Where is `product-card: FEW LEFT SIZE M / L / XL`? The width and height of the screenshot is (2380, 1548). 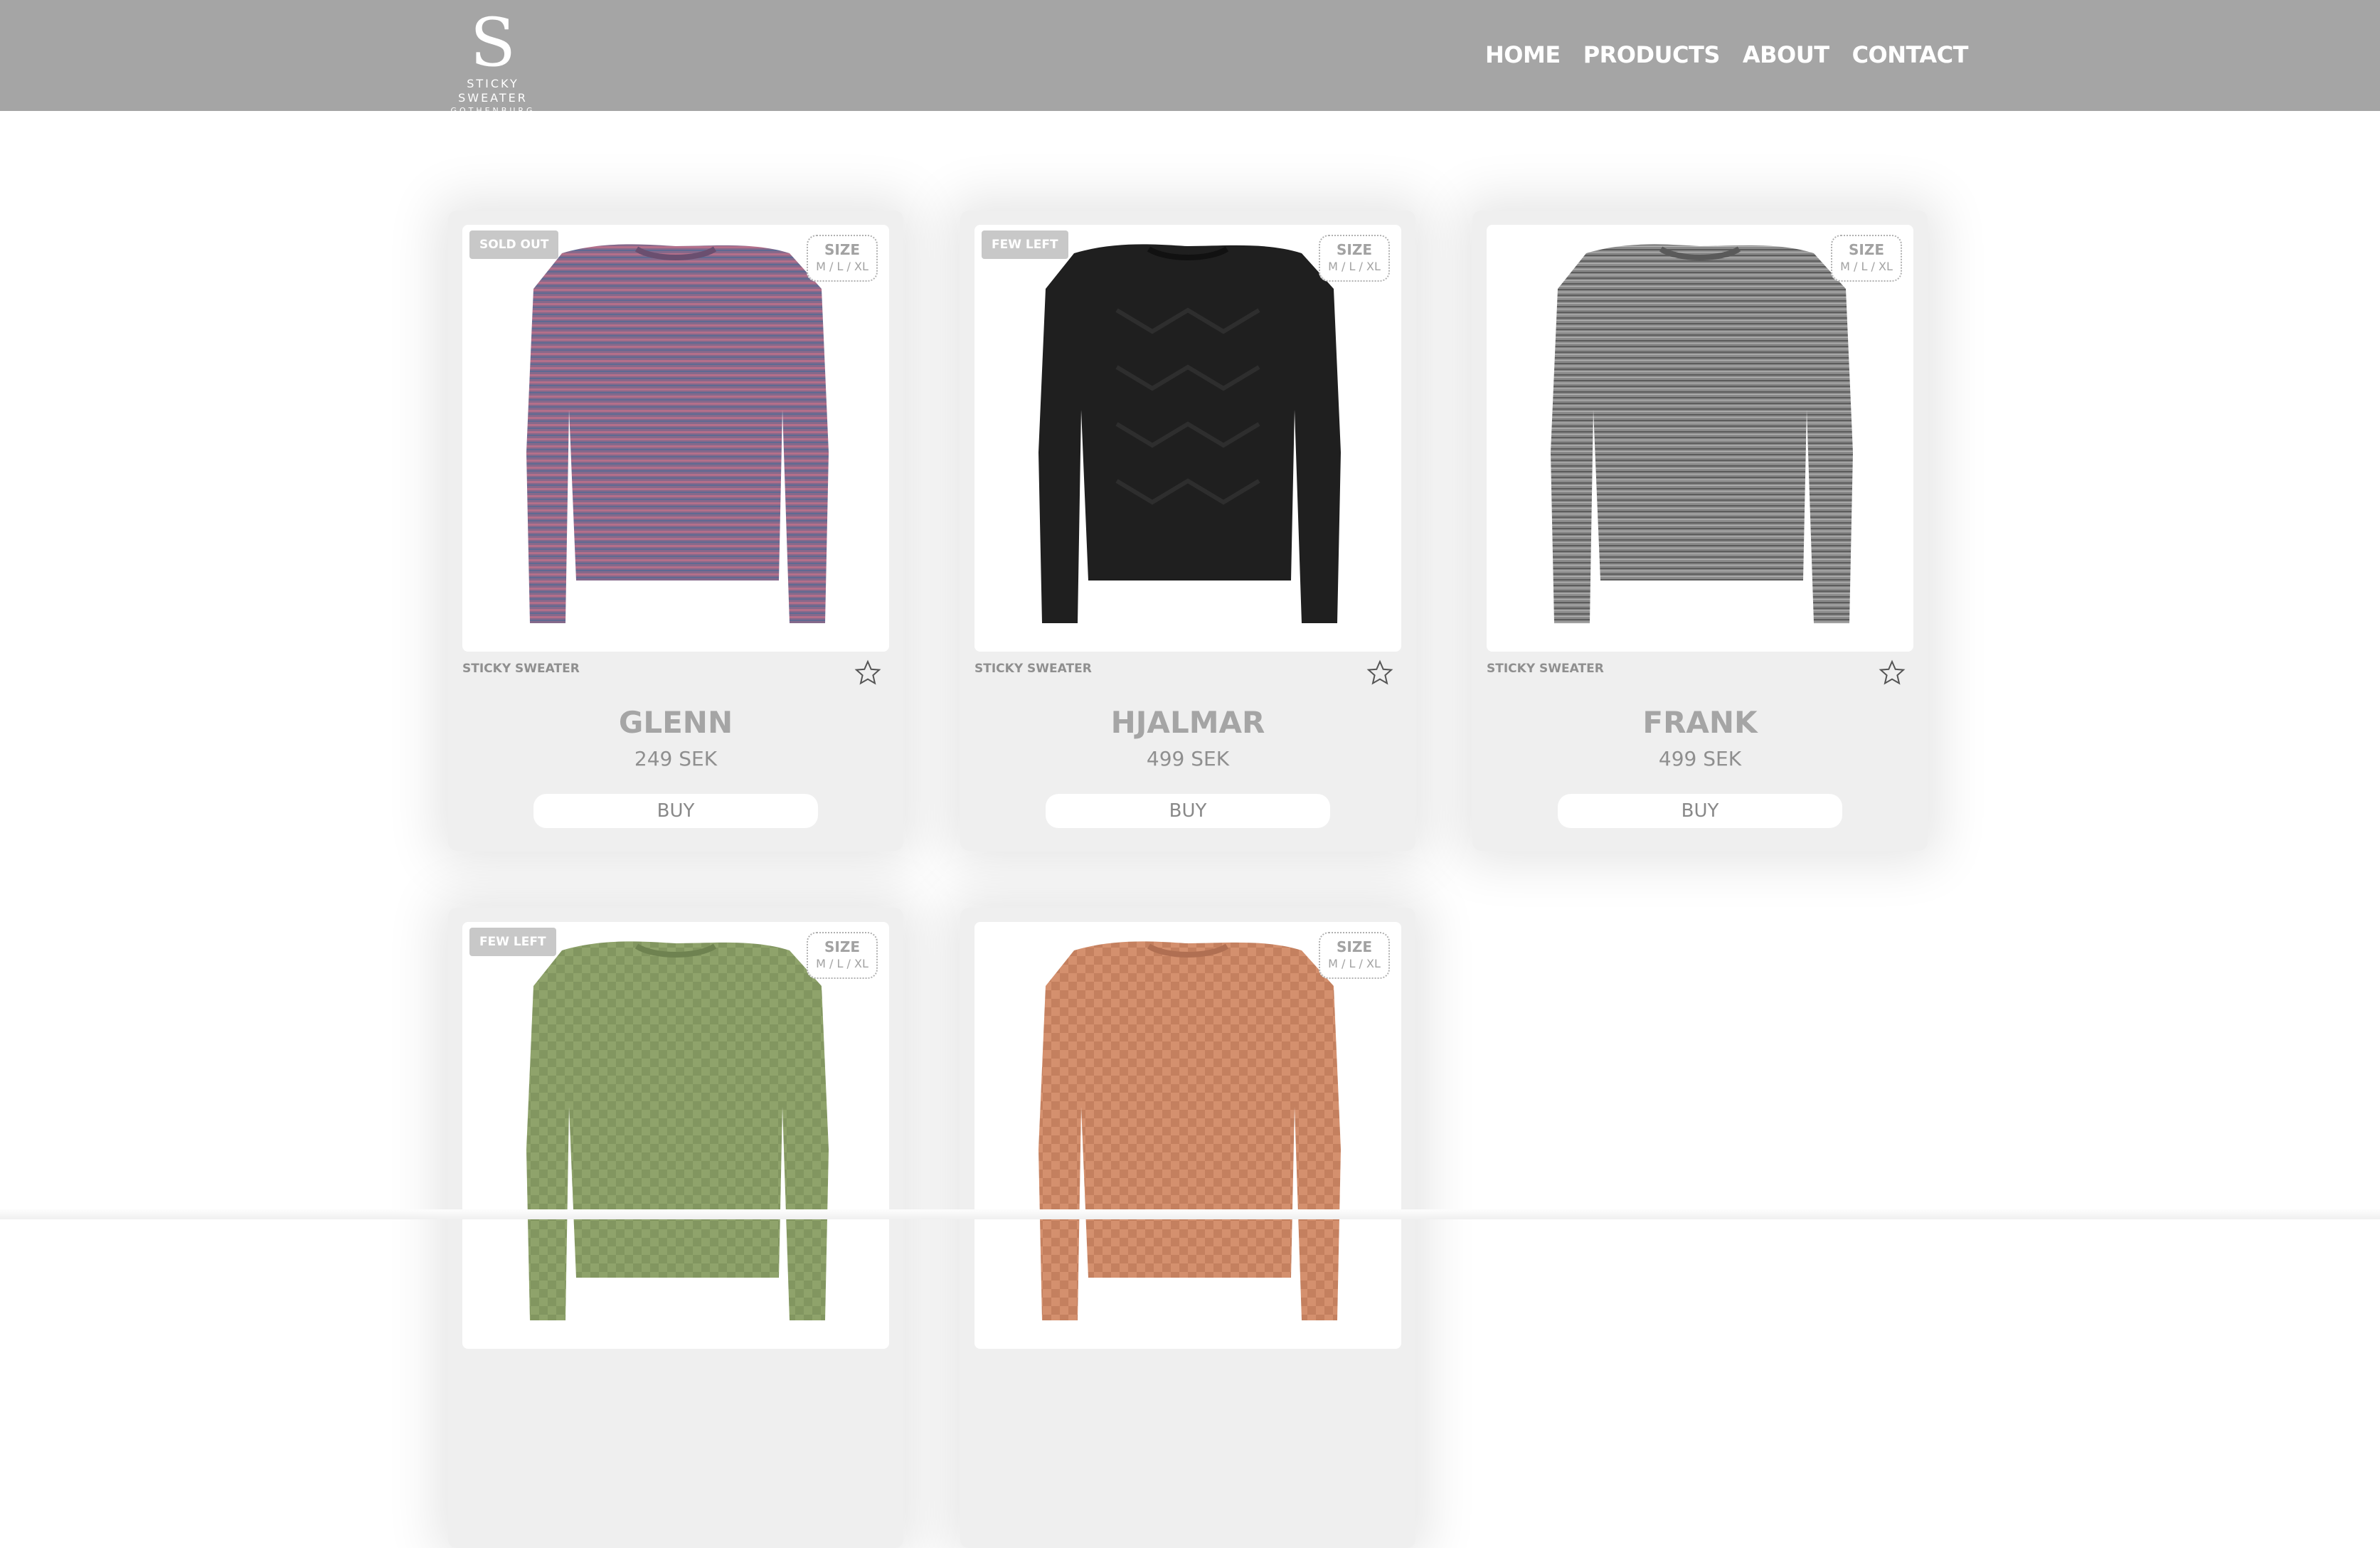
product-card: FEW LEFT SIZE M / L / XL is located at coordinates (675, 1228).